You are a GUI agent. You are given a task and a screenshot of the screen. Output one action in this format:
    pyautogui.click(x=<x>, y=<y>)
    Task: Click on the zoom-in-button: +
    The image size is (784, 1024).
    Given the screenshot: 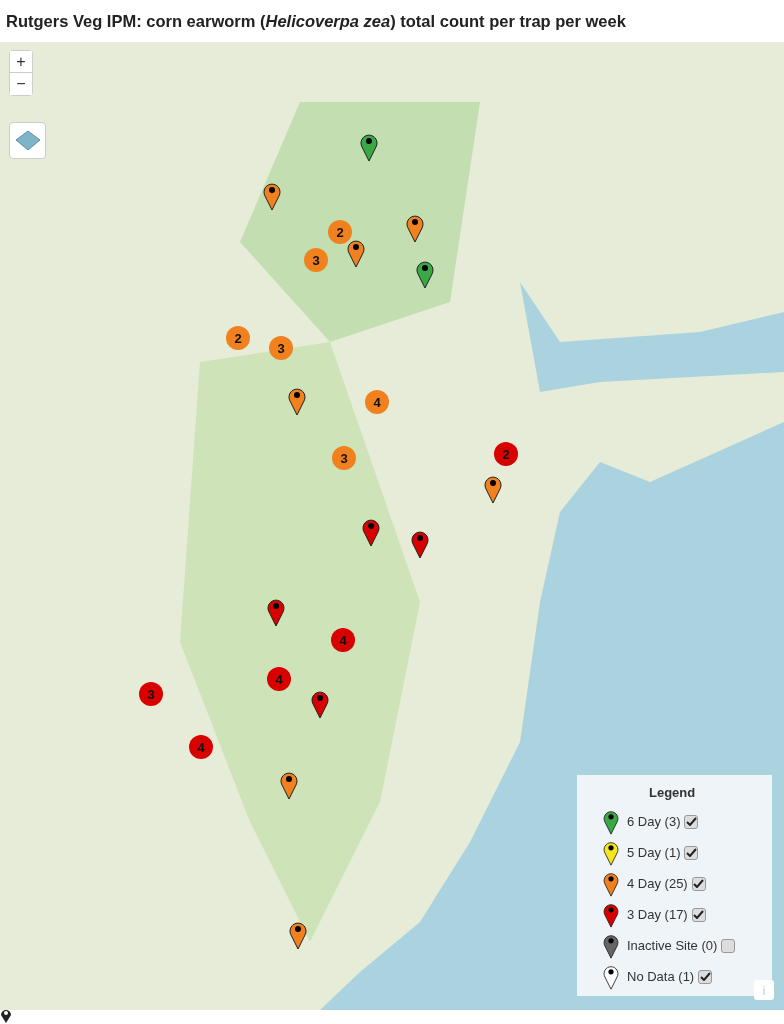 What is the action you would take?
    pyautogui.click(x=21, y=62)
    